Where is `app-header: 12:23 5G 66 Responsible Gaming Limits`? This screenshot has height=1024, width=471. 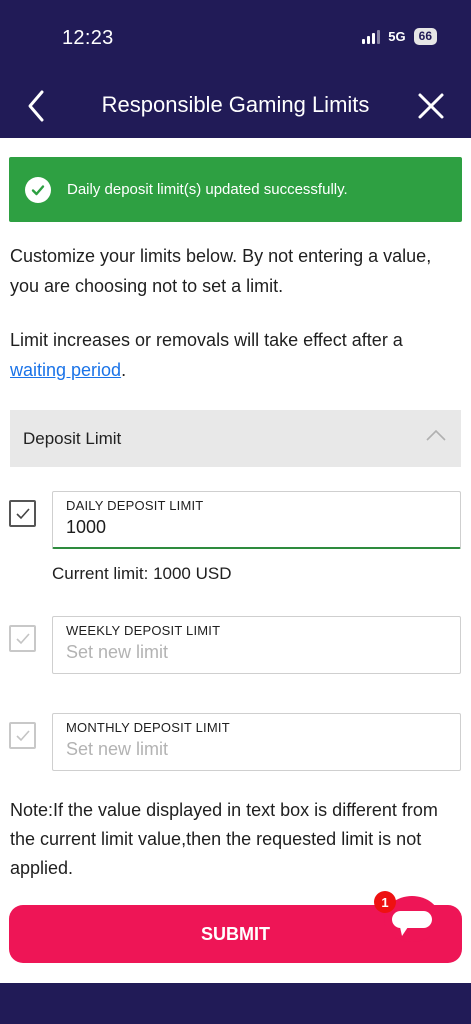
app-header: 12:23 5G 66 Responsible Gaming Limits is located at coordinates (235, 69).